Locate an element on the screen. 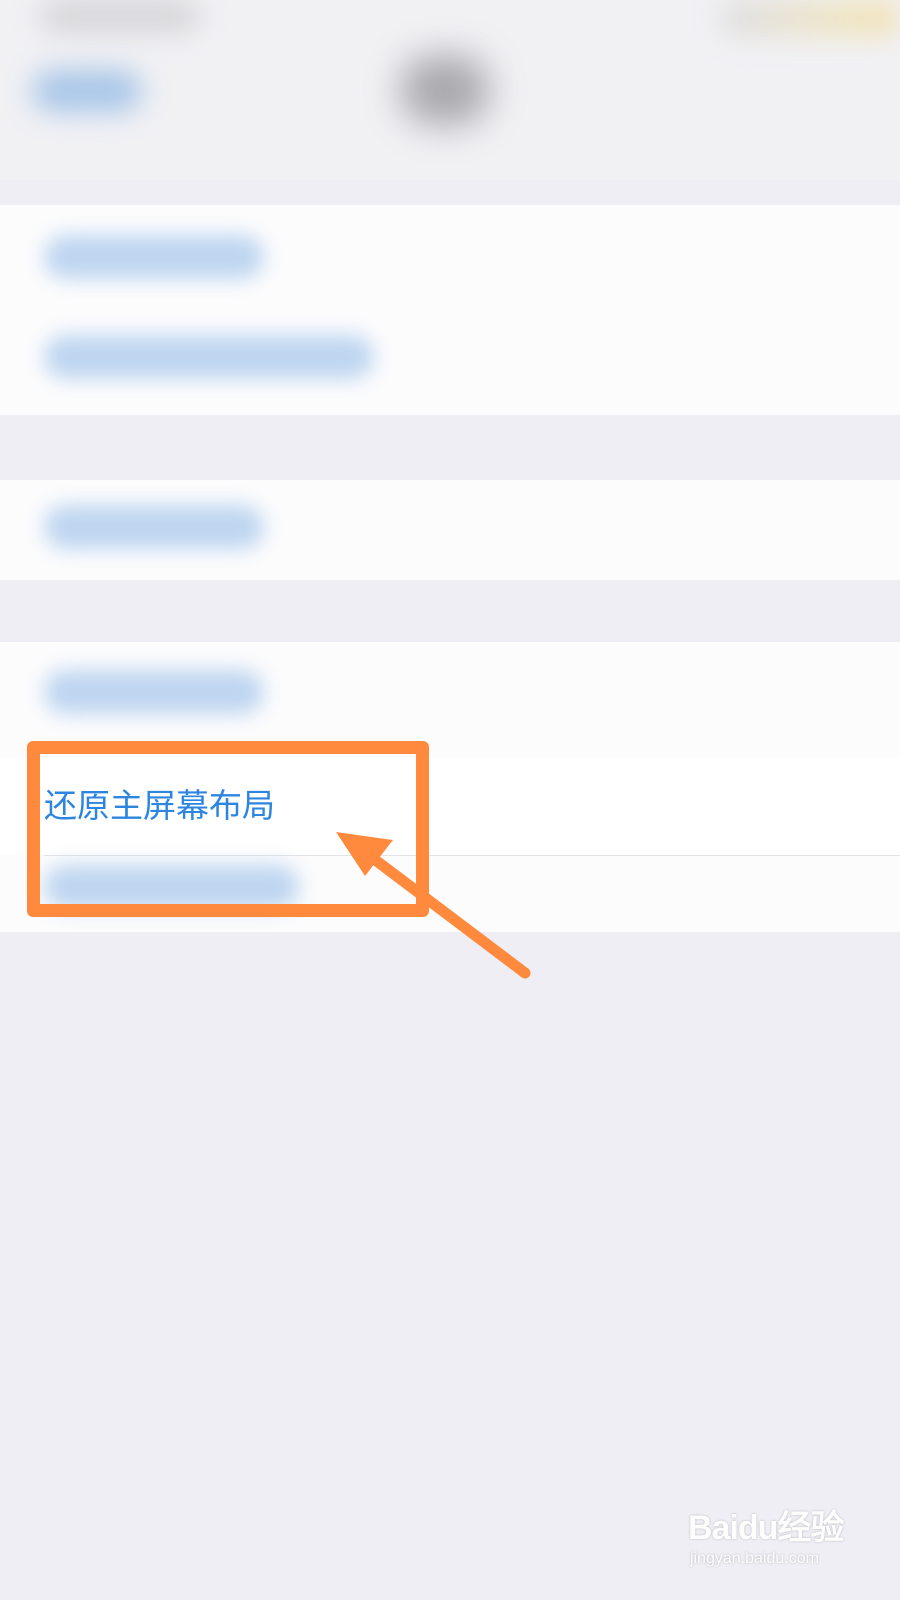 This screenshot has height=1600, width=900. back-button-blurred is located at coordinates (87, 91).